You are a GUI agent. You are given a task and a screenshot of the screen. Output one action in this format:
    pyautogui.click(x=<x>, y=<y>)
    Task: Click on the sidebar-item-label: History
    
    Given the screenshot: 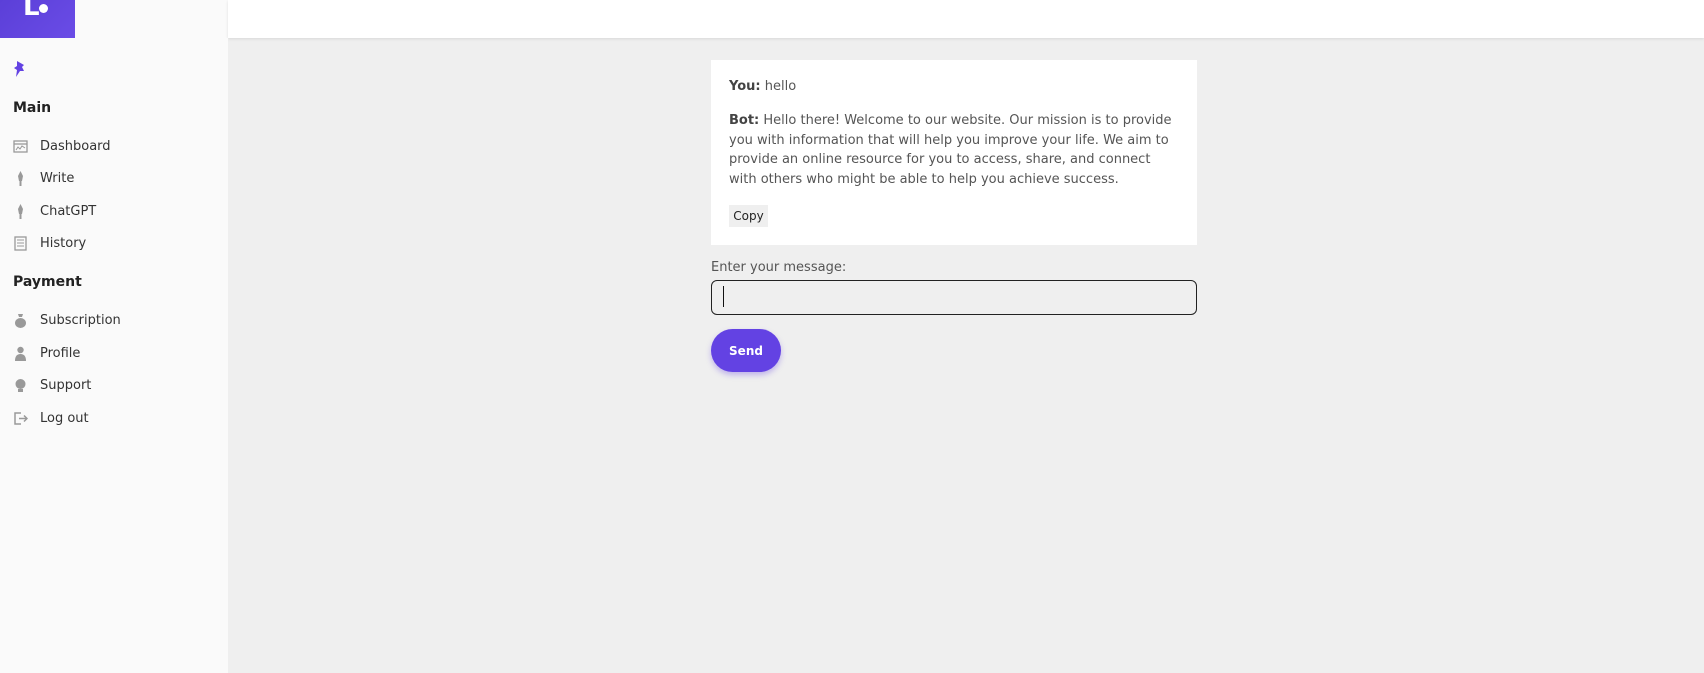 What is the action you would take?
    pyautogui.click(x=63, y=243)
    